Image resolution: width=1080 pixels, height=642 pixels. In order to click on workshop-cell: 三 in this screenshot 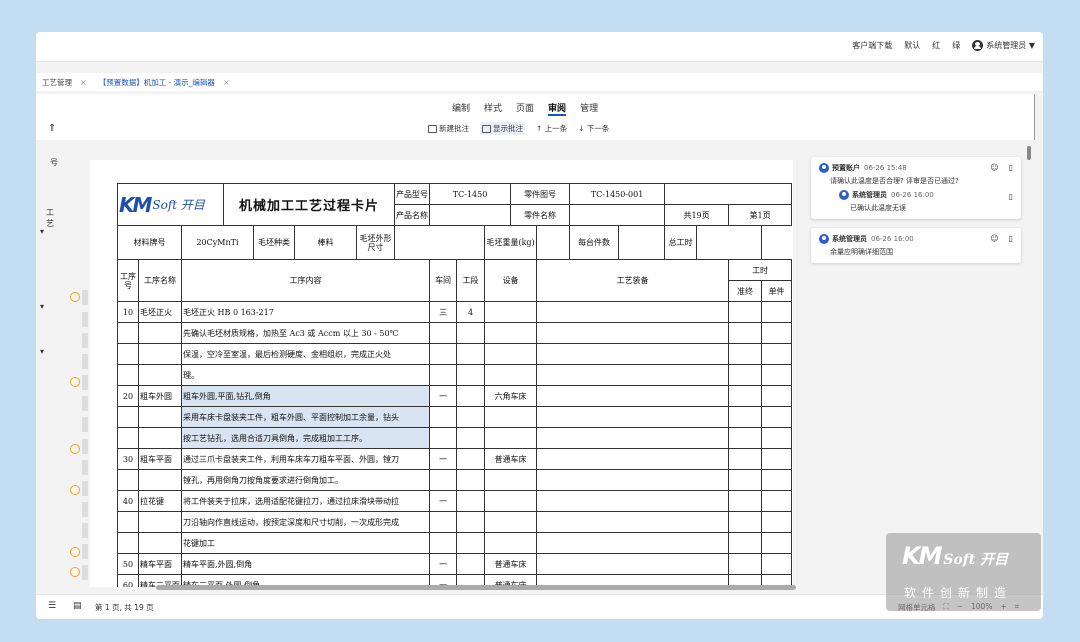, I will do `click(443, 312)`.